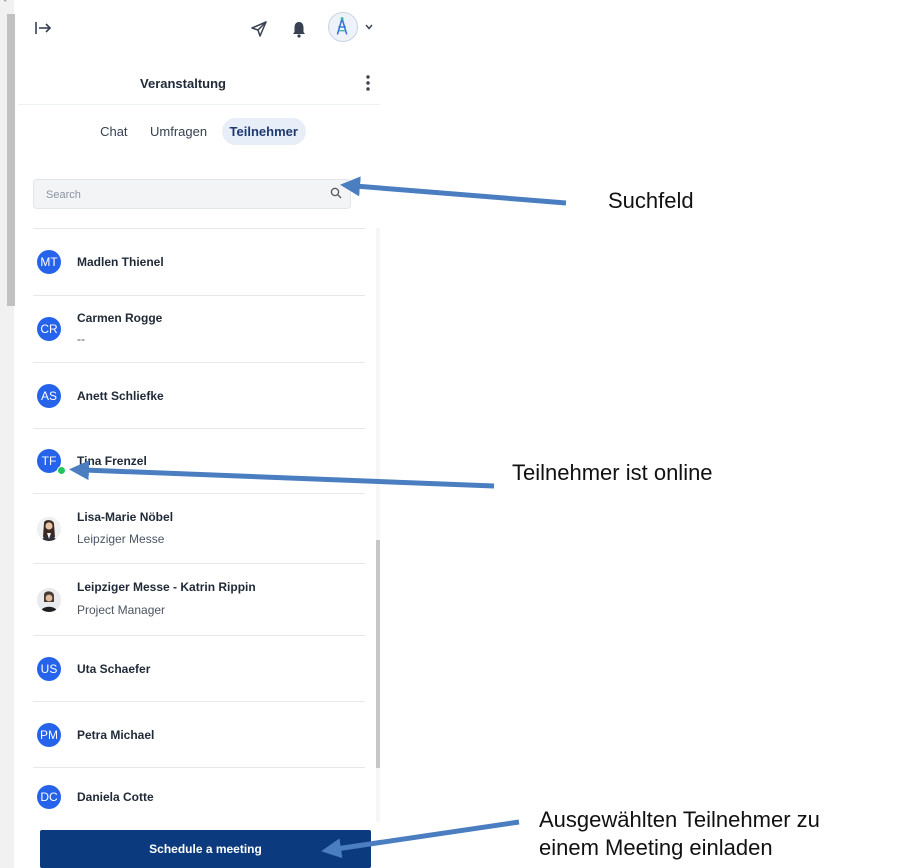 This screenshot has width=921, height=868. I want to click on panel-tabs: Chat Umfragen Teilnehmer, so click(199, 133).